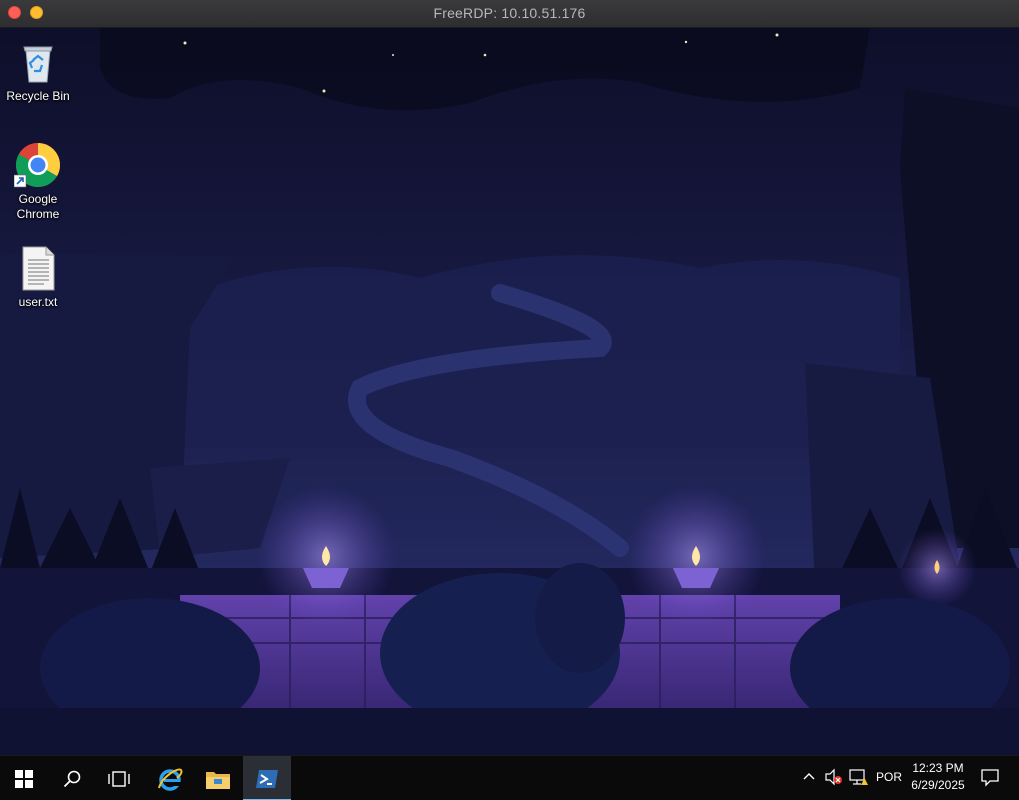 The width and height of the screenshot is (1019, 800). I want to click on internet-explorer-icon, so click(170, 779).